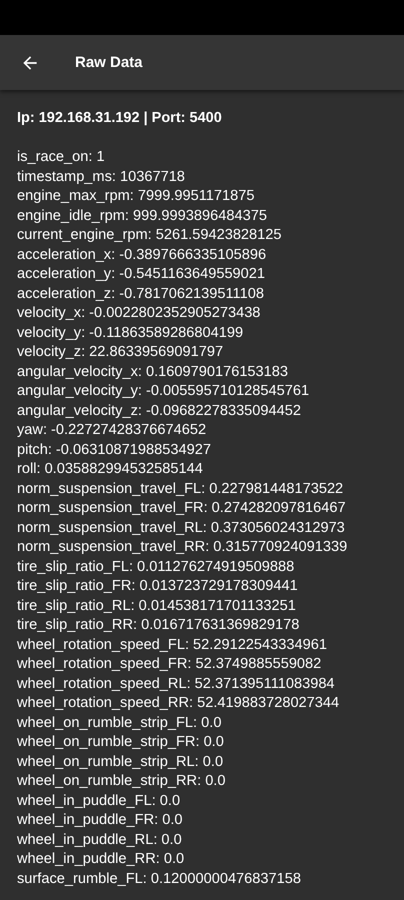 The image size is (404, 900). Describe the element at coordinates (141, 255) in the screenshot. I see `data-line: acceleration_x: -0.3897666335105896` at that location.